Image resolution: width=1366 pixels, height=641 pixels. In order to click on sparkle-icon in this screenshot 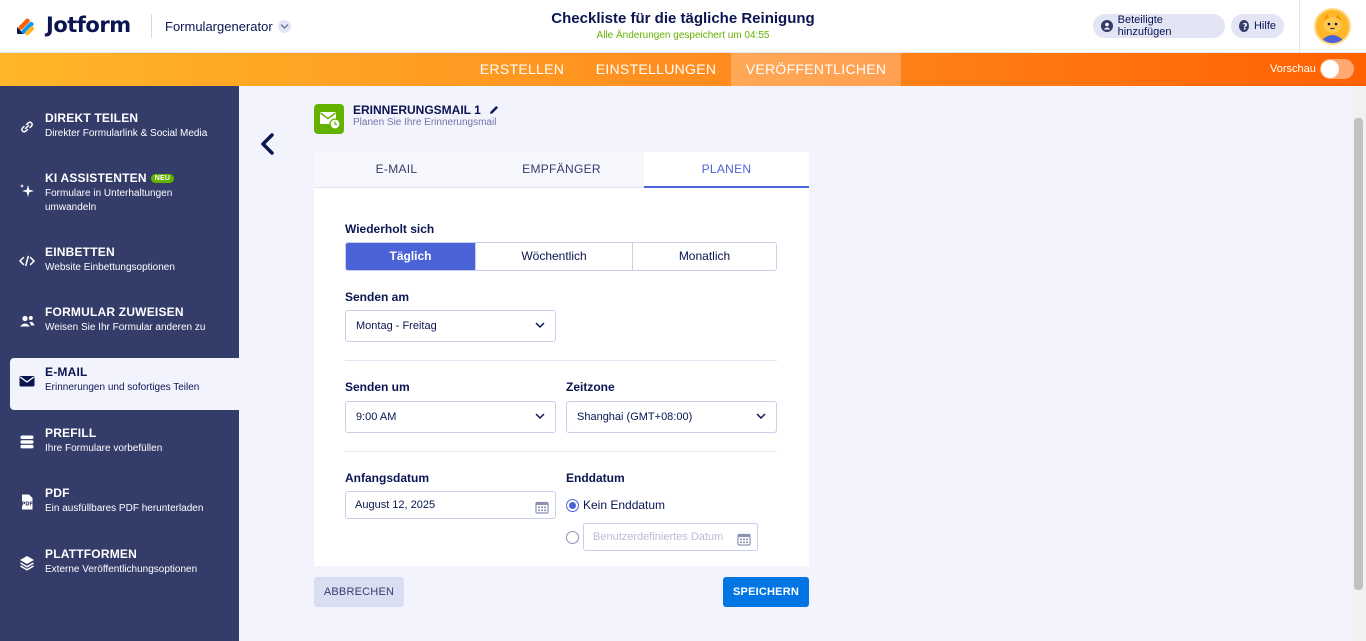, I will do `click(27, 191)`.